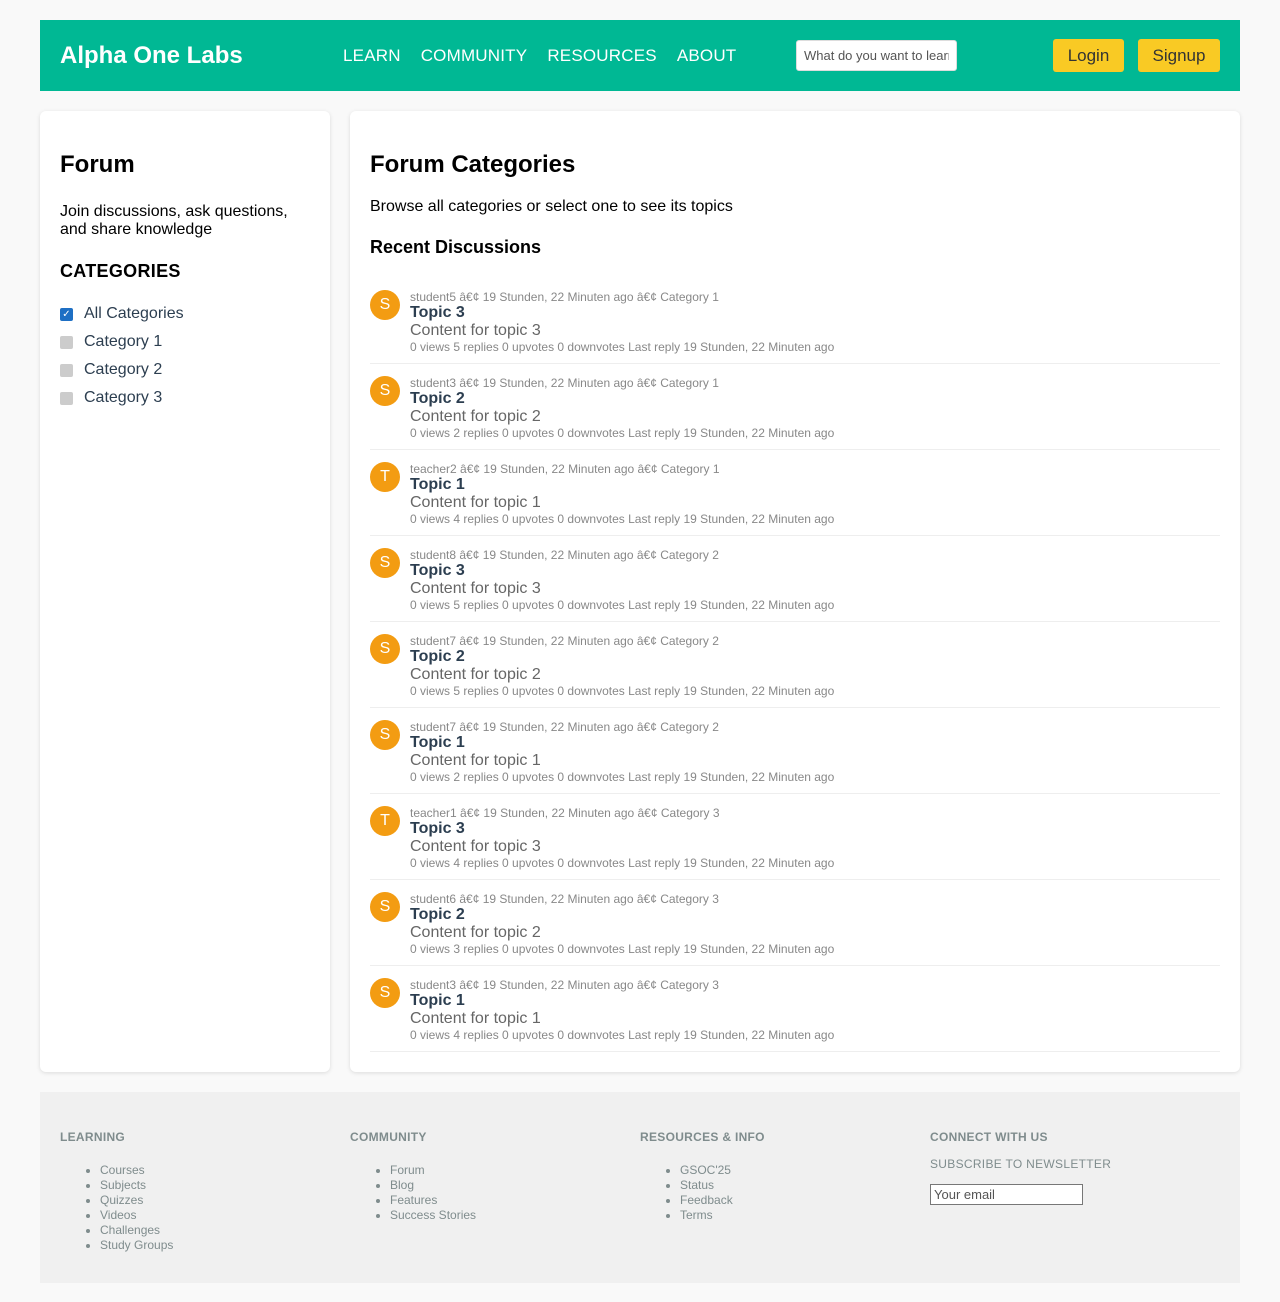  What do you see at coordinates (97, 164) in the screenshot?
I see `sidebar-title: Forum` at bounding box center [97, 164].